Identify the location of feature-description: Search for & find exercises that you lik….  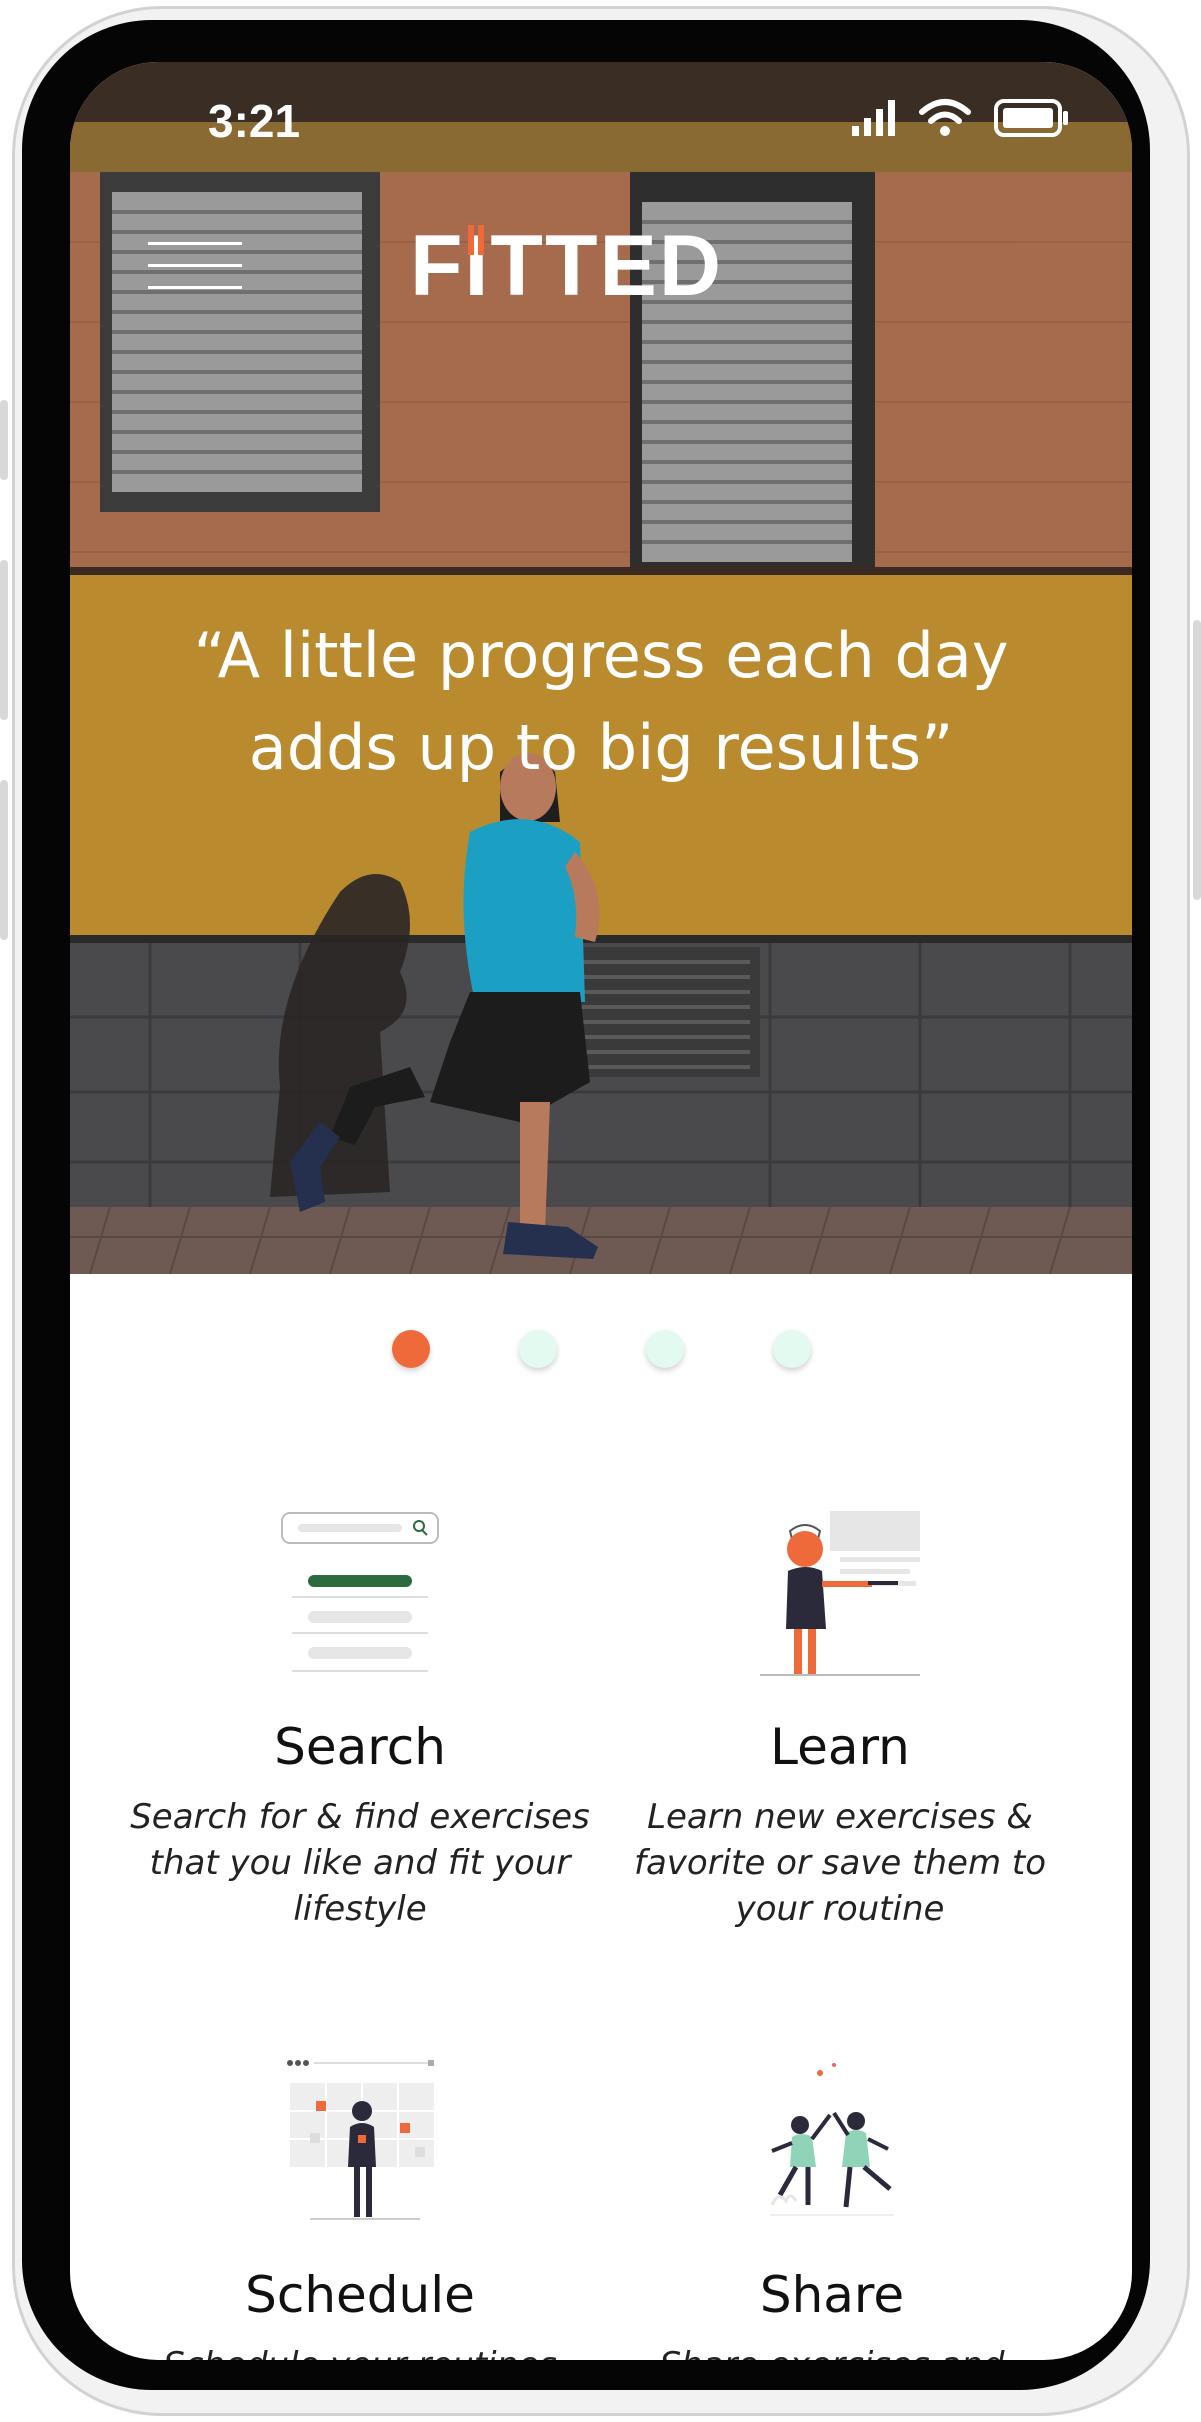
(360, 1863).